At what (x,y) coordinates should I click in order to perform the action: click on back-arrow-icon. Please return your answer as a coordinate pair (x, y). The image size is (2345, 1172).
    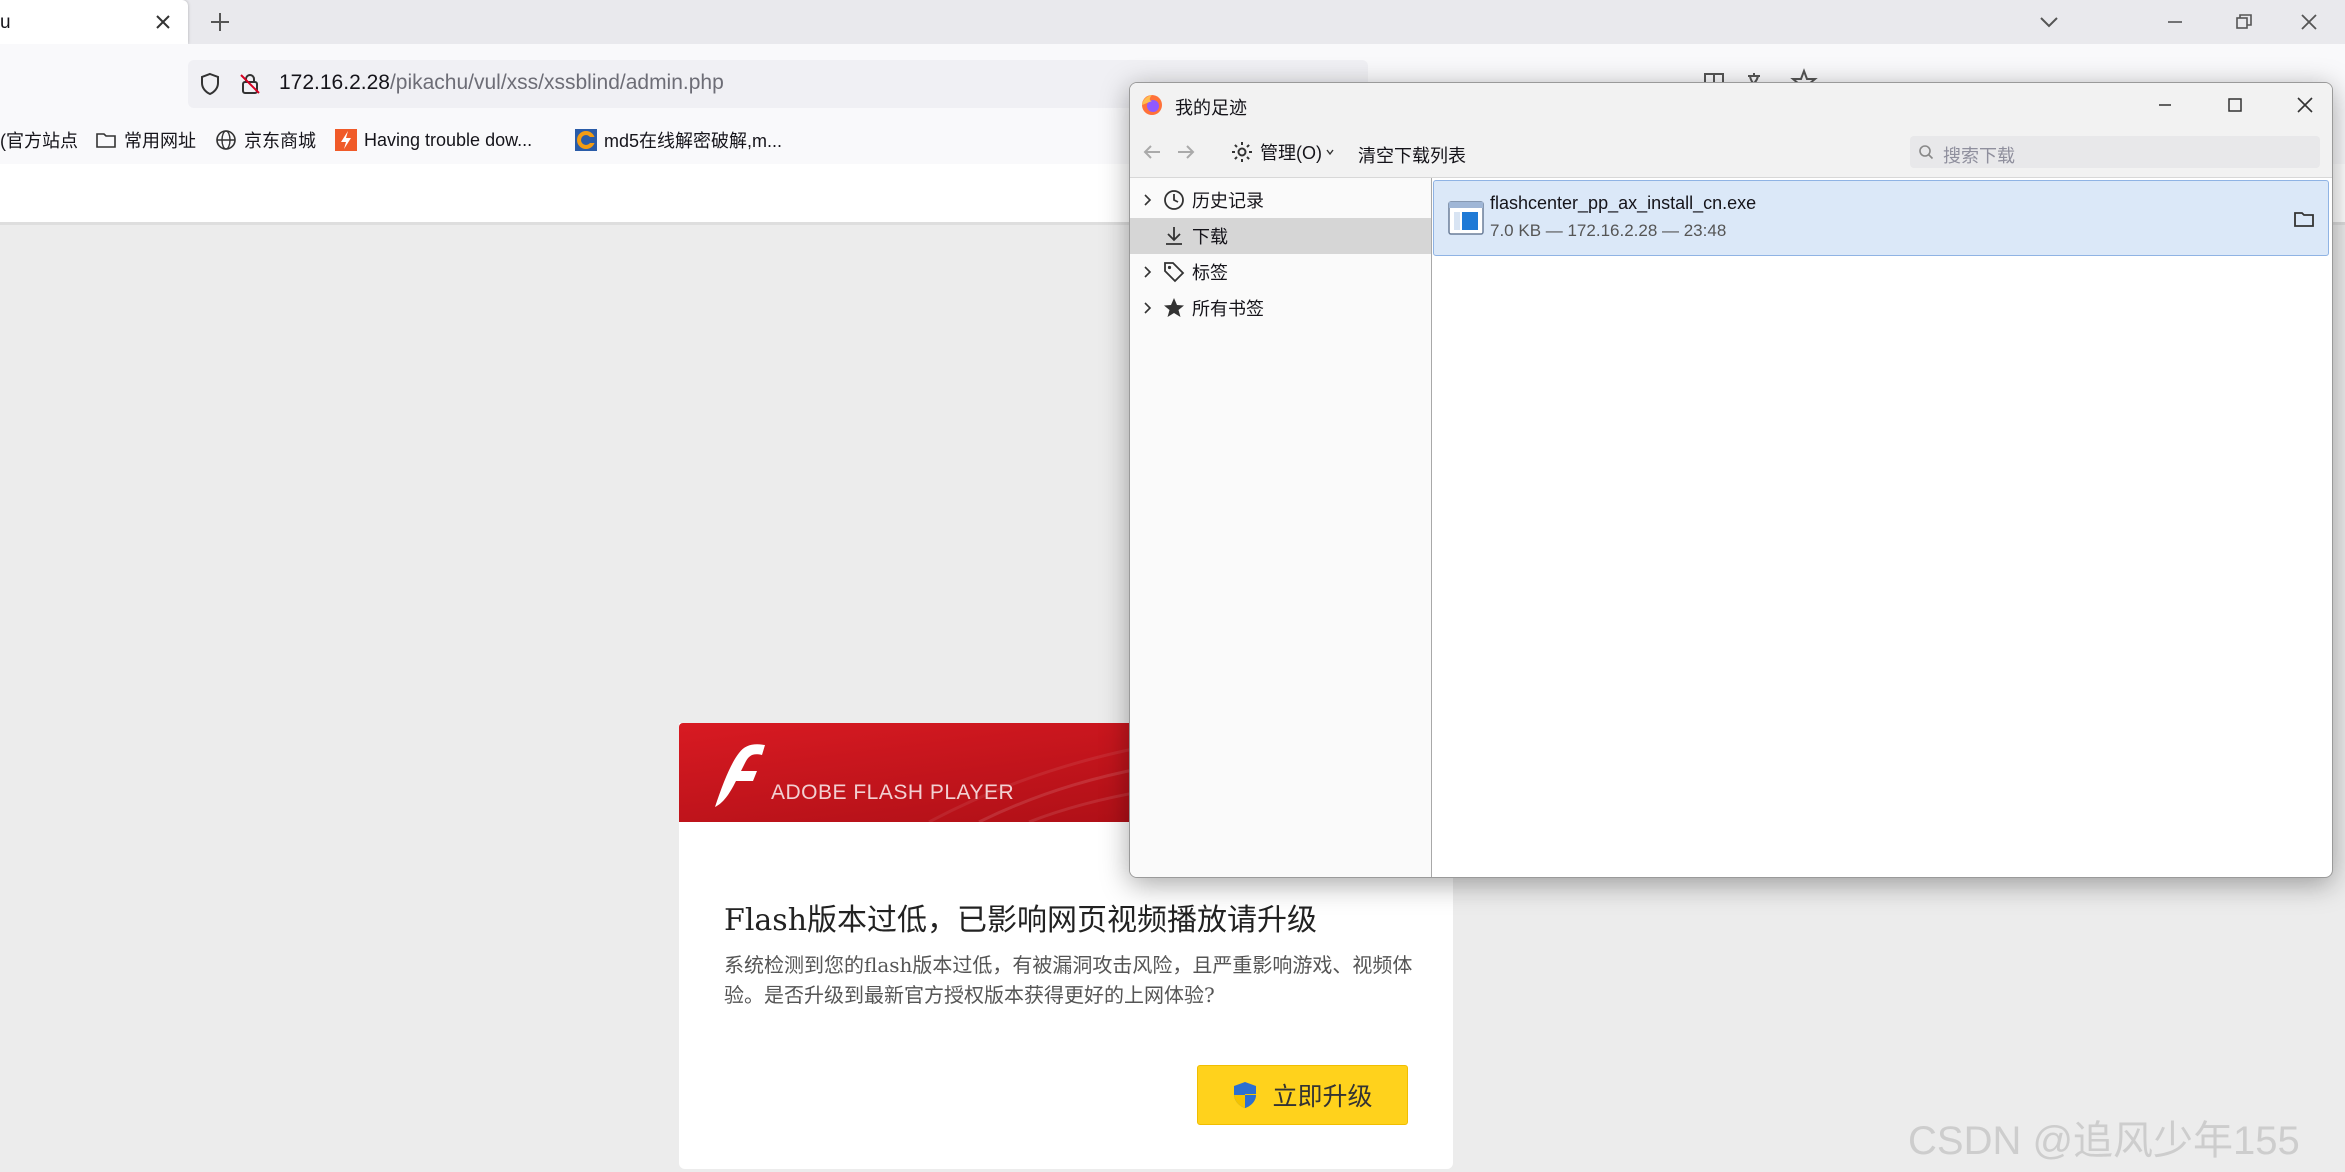
    Looking at the image, I should click on (1152, 152).